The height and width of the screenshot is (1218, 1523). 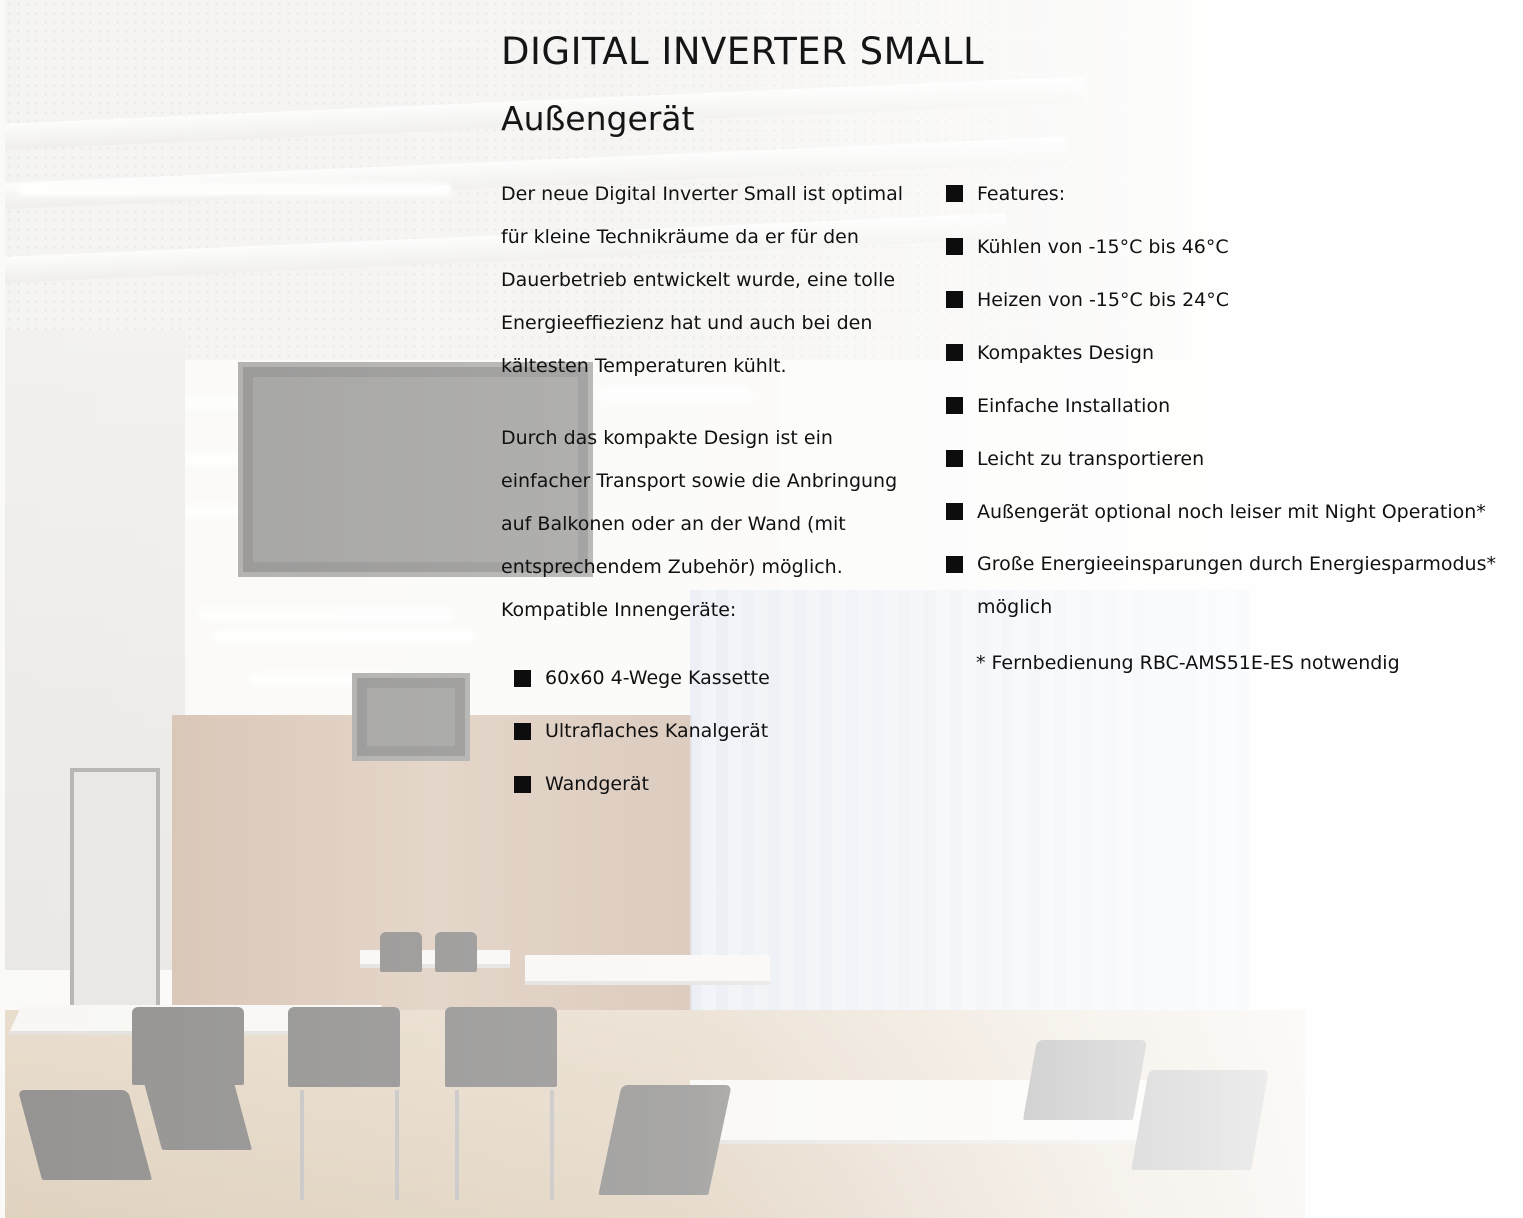 I want to click on footnote: * Fernbedienung RBC-AMS51E-ES notwendig, so click(x=1188, y=663).